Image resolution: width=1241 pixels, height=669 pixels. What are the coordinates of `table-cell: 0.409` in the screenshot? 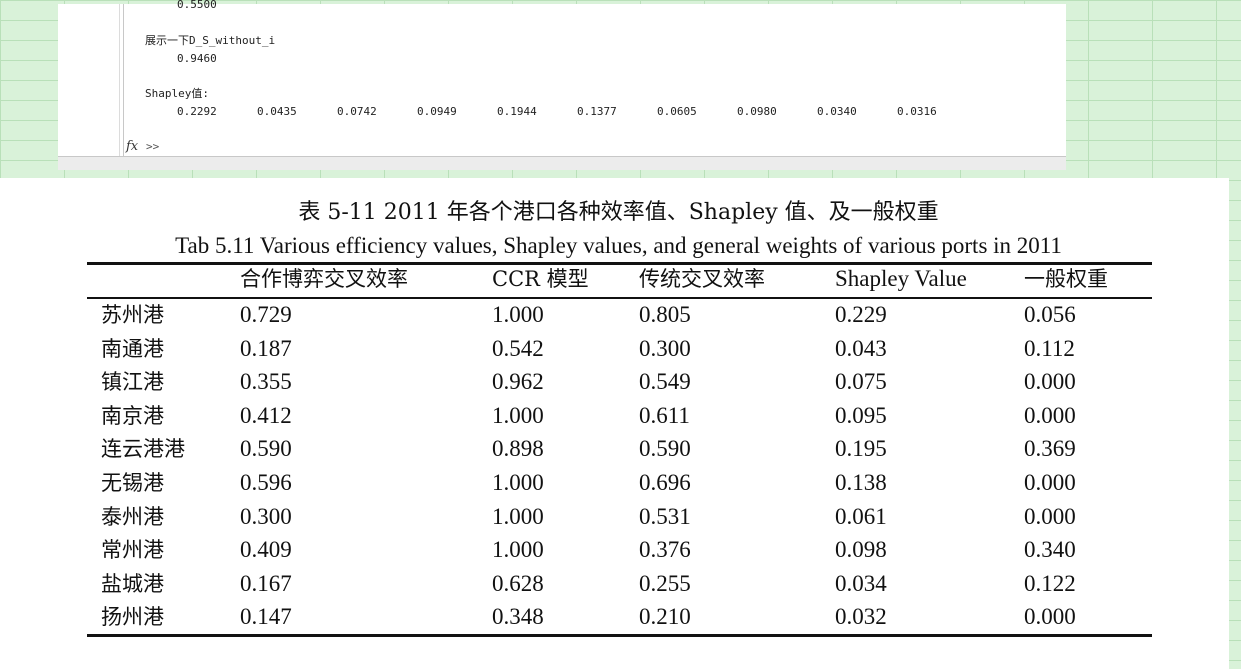 It's located at (266, 550).